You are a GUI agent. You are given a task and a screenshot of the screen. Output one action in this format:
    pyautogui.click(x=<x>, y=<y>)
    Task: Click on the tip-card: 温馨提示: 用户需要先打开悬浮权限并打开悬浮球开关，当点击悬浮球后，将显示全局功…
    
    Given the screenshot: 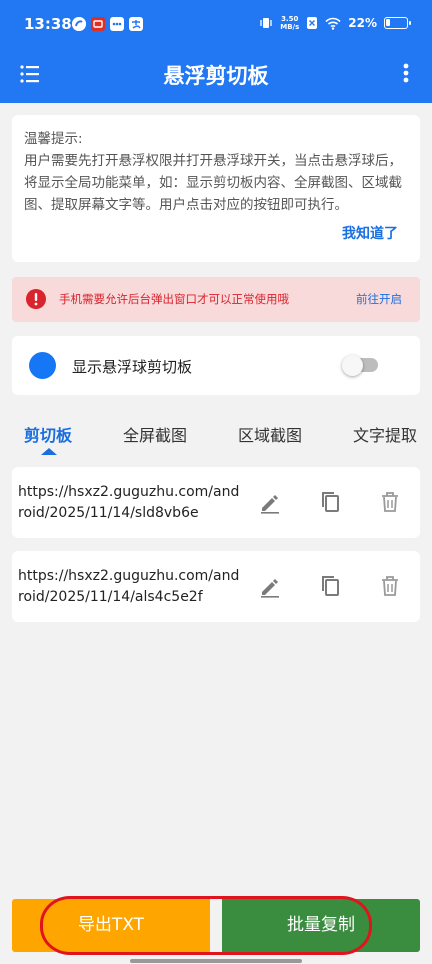 What is the action you would take?
    pyautogui.click(x=216, y=188)
    